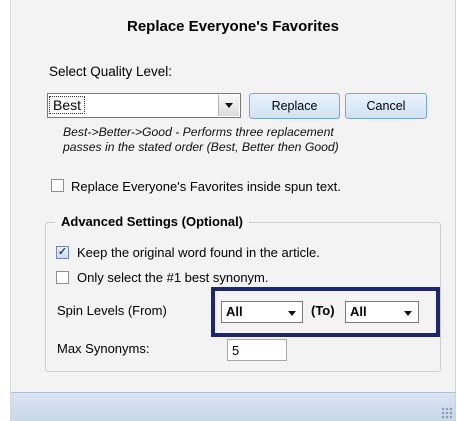  I want to click on cancel-button: Cancel, so click(386, 106).